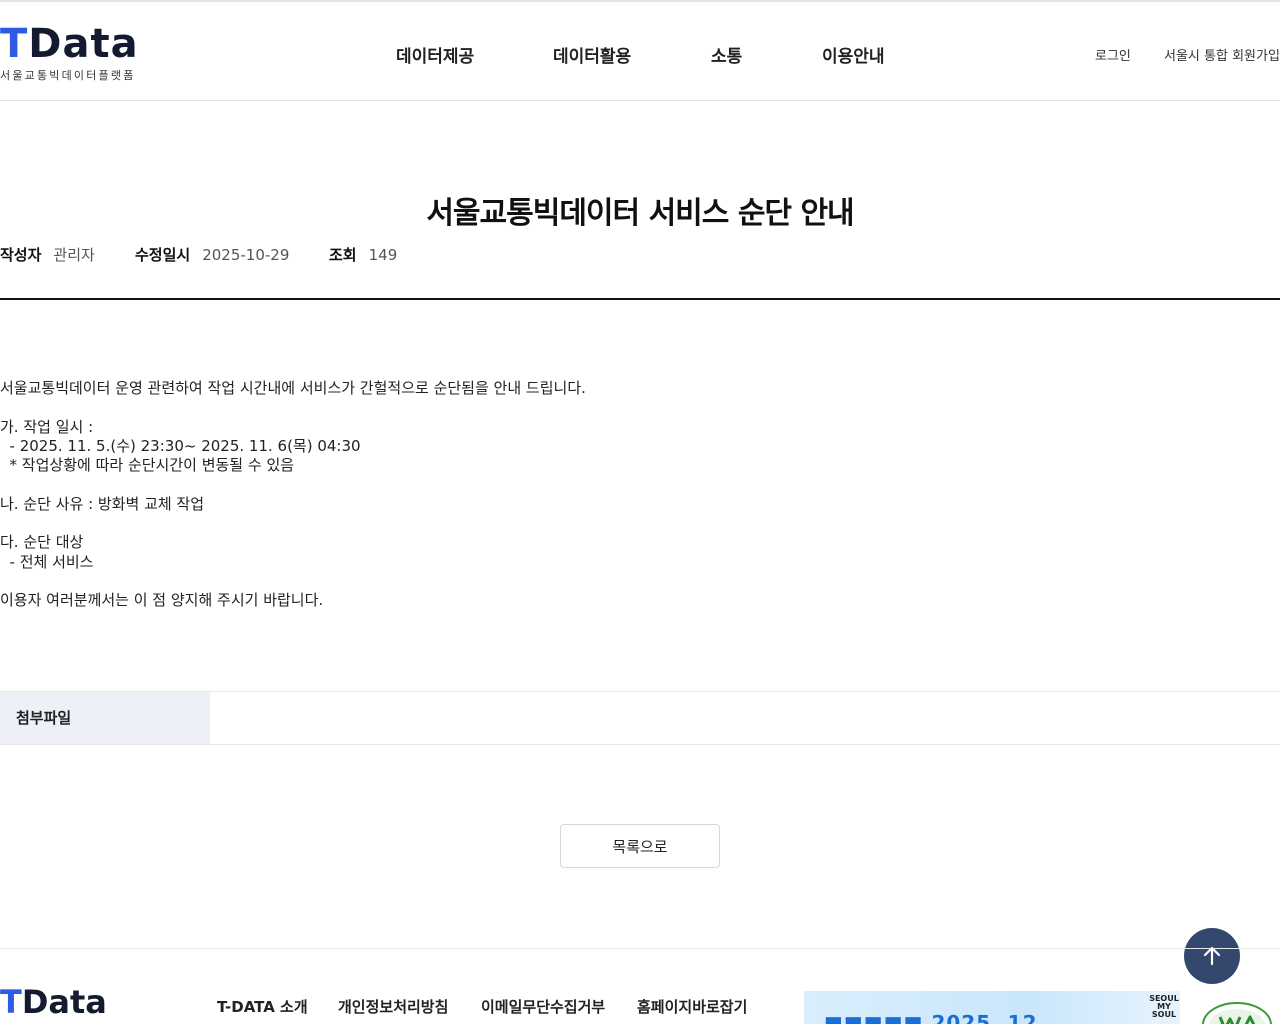 The image size is (1280, 1024). What do you see at coordinates (42, 542) in the screenshot?
I see `body-line: 다. 순단 대상` at bounding box center [42, 542].